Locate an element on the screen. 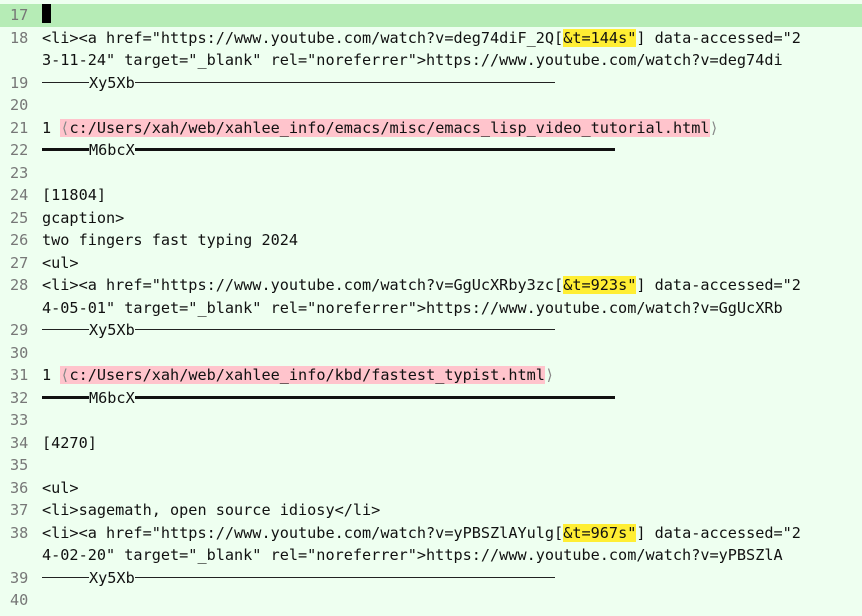  line-number: 26 is located at coordinates (19, 240).